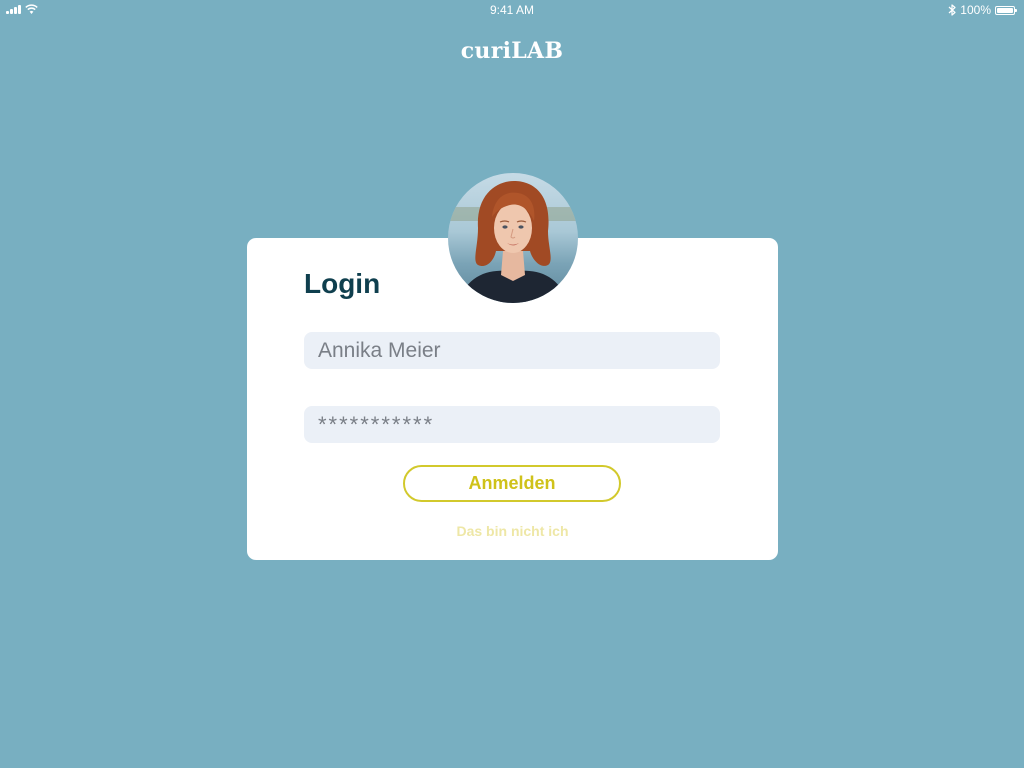  I want to click on login-heading: Login, so click(342, 283).